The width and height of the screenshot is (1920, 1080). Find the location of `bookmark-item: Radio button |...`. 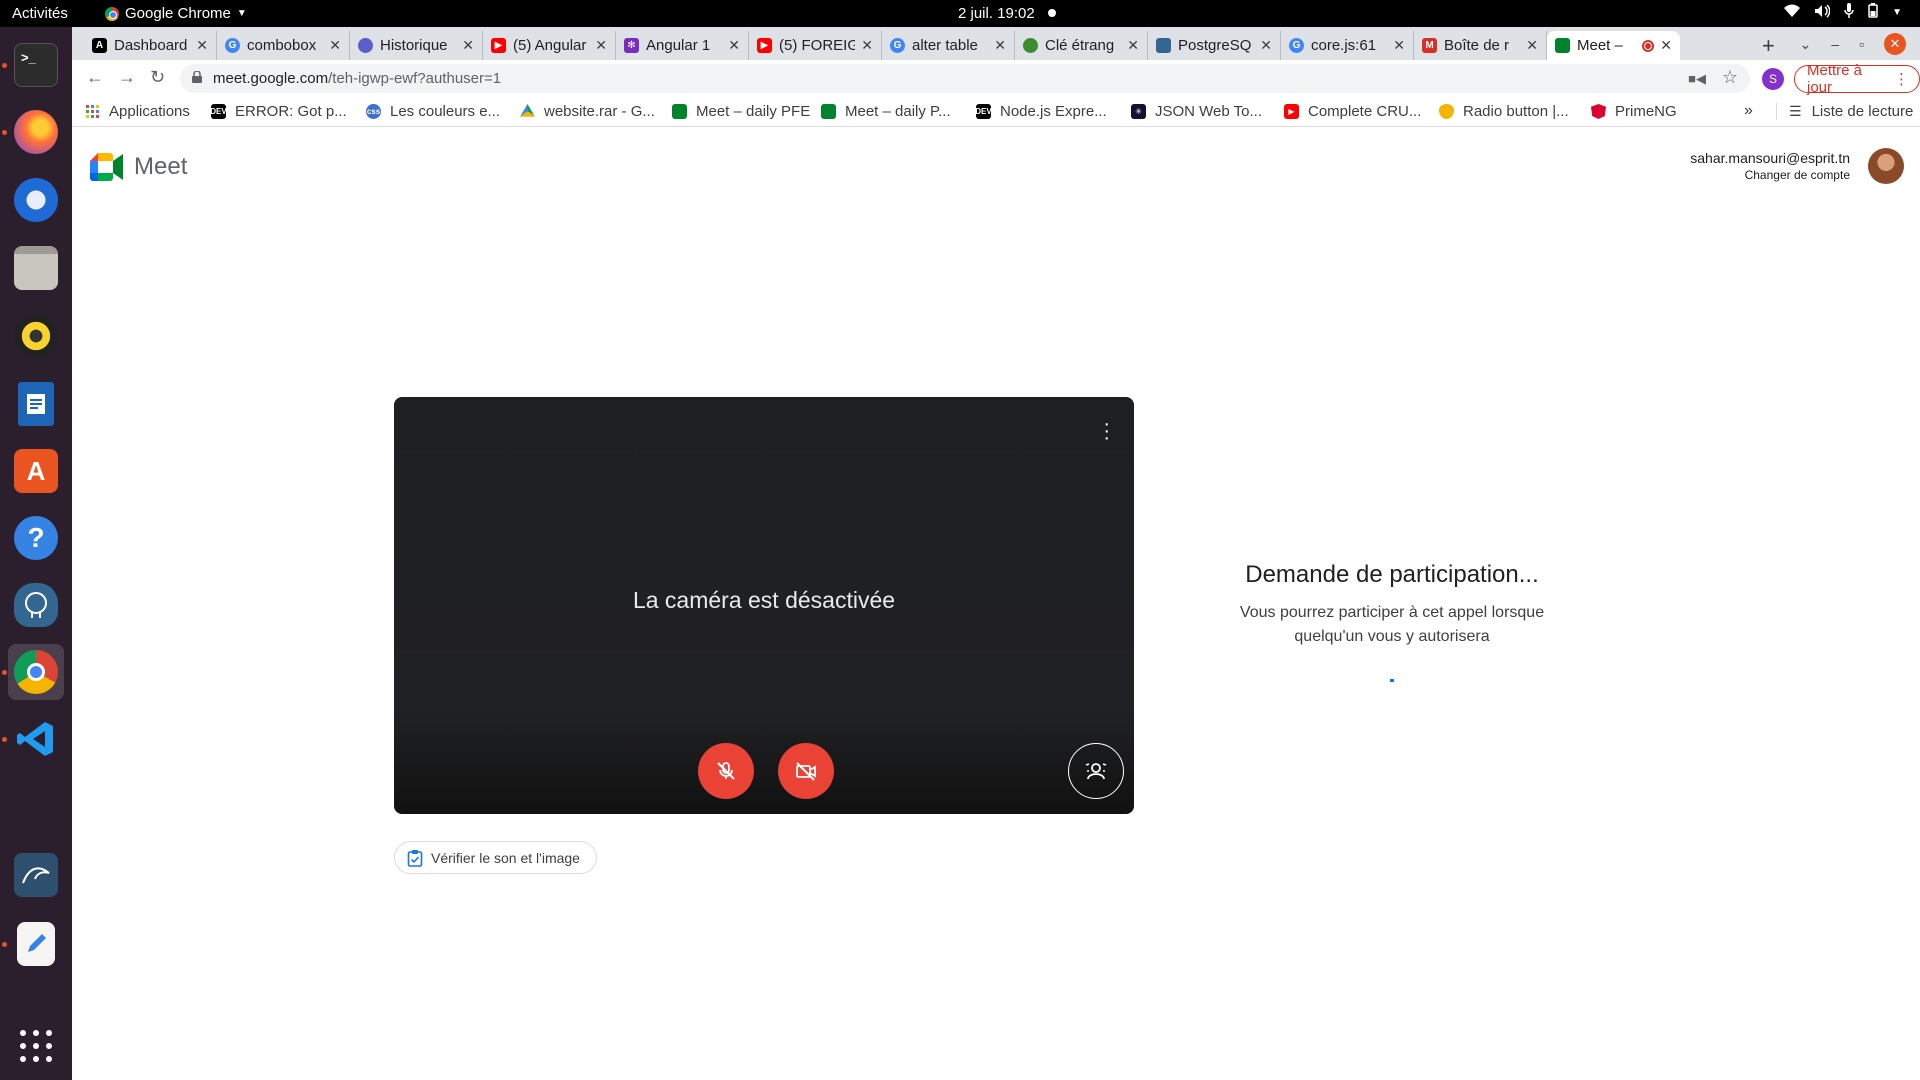

bookmark-item: Radio button |... is located at coordinates (1504, 111).